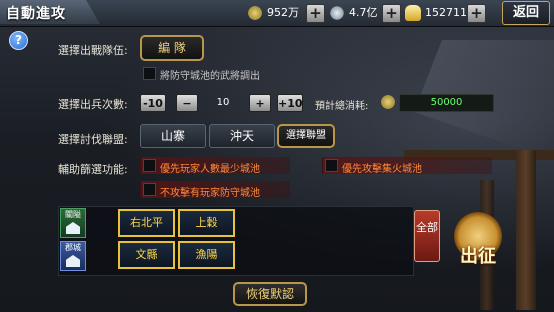  I want to click on pass-tag-label: 關隘, so click(73, 214).